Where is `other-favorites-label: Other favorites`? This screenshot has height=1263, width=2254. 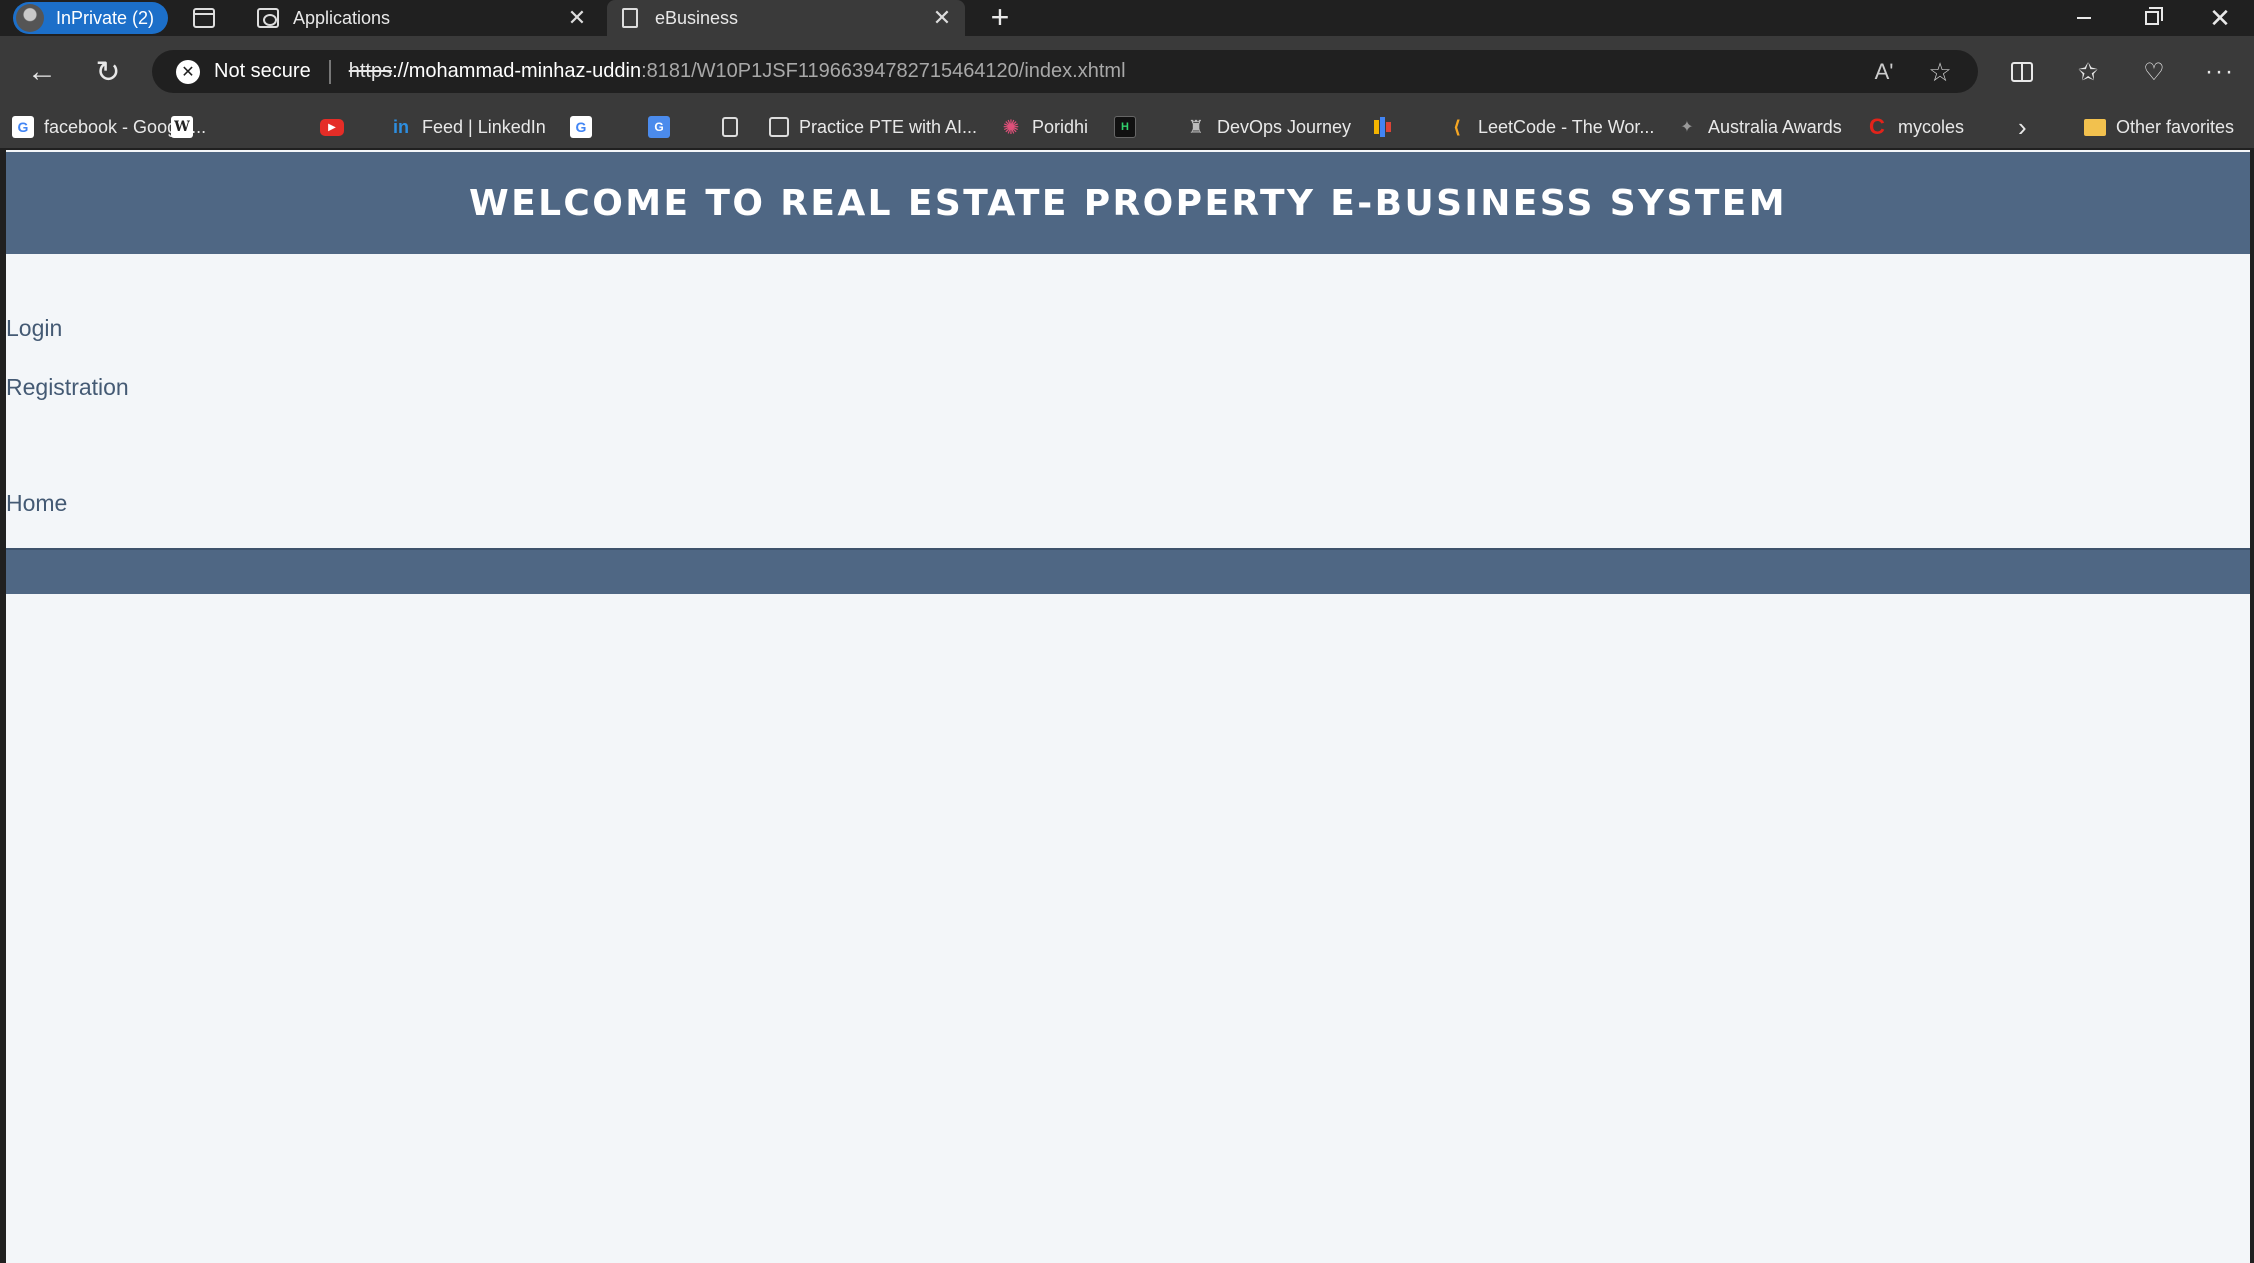 other-favorites-label: Other favorites is located at coordinates (2175, 126).